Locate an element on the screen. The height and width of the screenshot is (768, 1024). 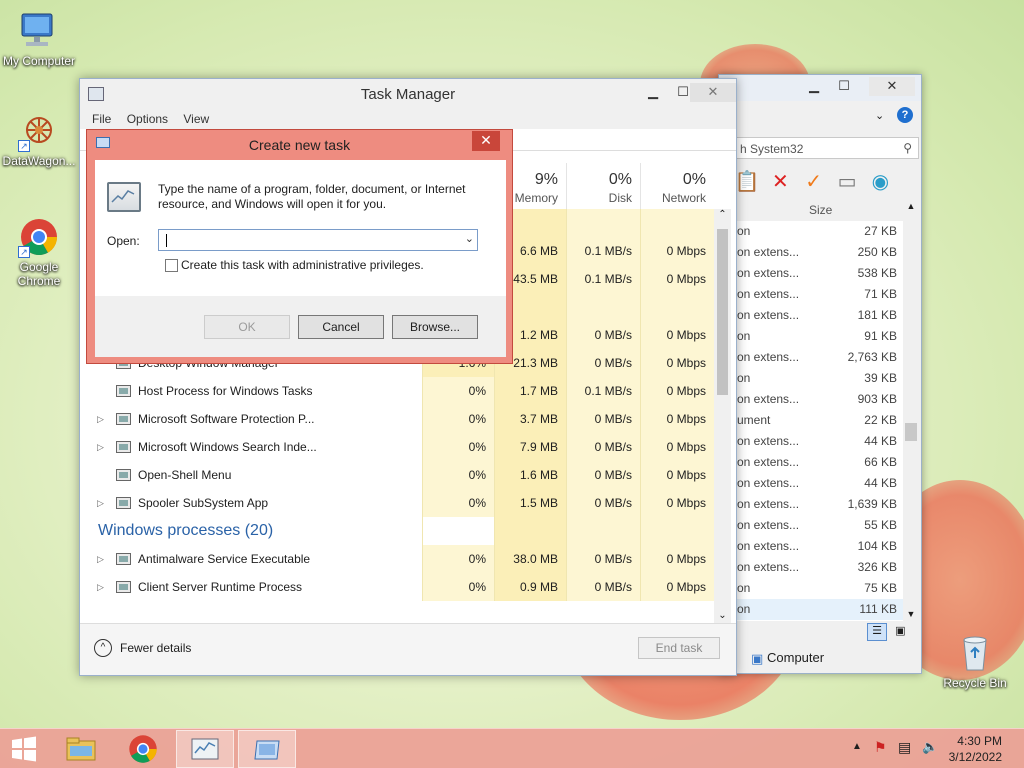
file-row: on extens... 71 KB is located at coordinates (818, 294).